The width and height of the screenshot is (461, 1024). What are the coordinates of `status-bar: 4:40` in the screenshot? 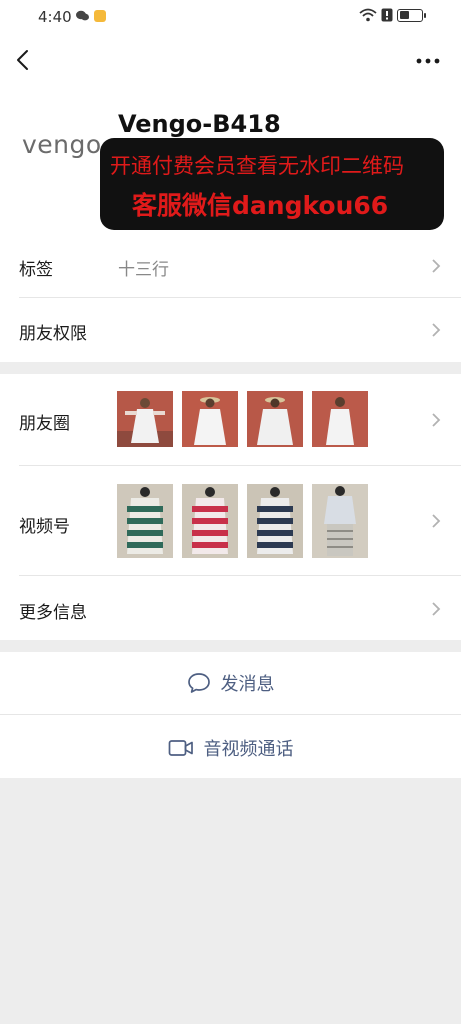 It's located at (230, 17).